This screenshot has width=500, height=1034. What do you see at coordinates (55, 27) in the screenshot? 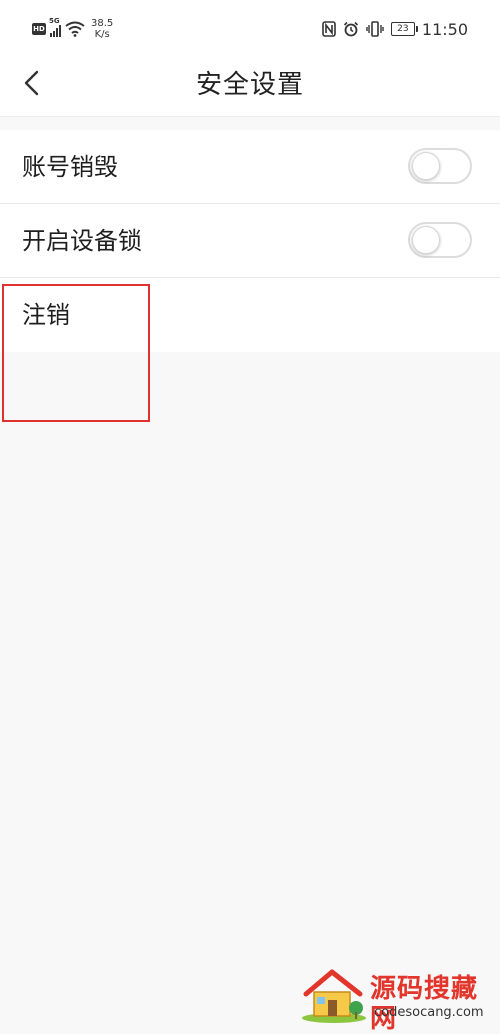
I see `cell-signal-icon: 5G` at bounding box center [55, 27].